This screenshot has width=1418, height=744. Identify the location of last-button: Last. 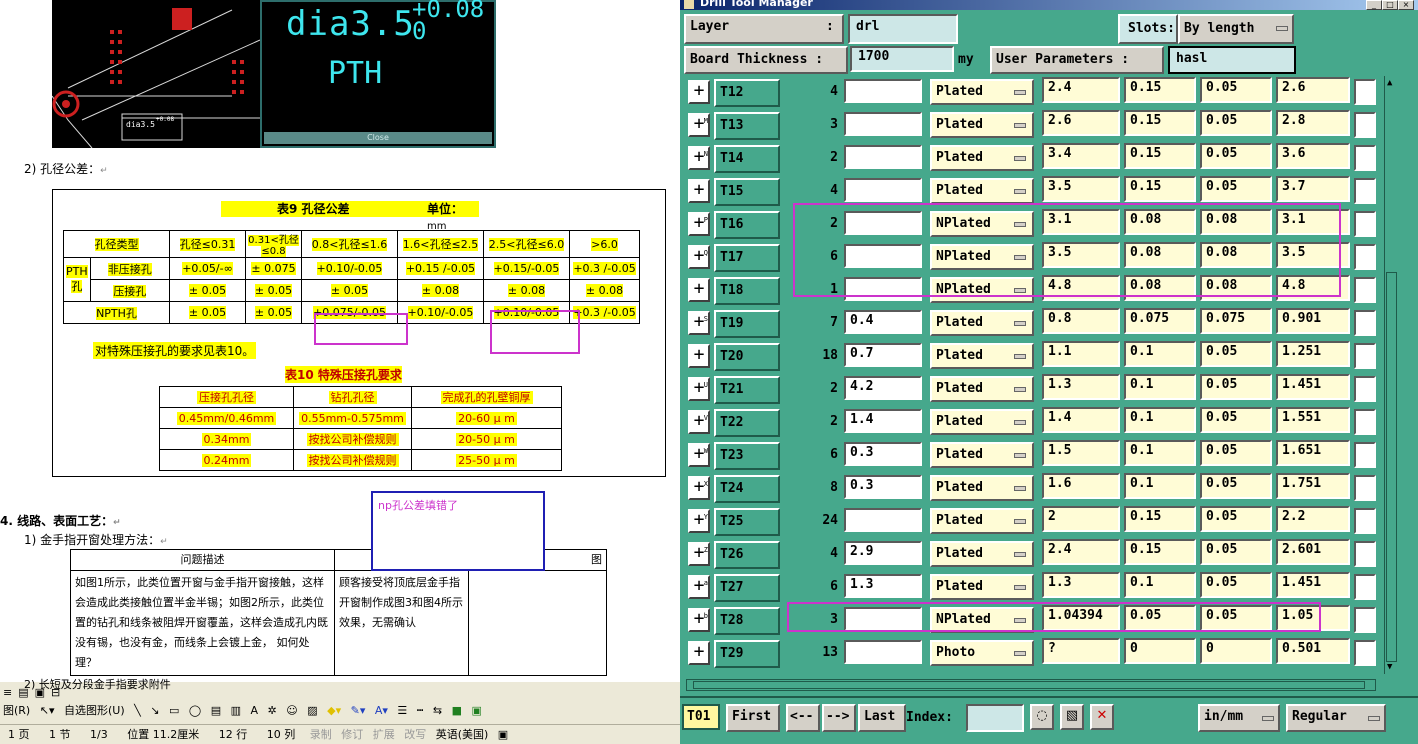
(882, 718).